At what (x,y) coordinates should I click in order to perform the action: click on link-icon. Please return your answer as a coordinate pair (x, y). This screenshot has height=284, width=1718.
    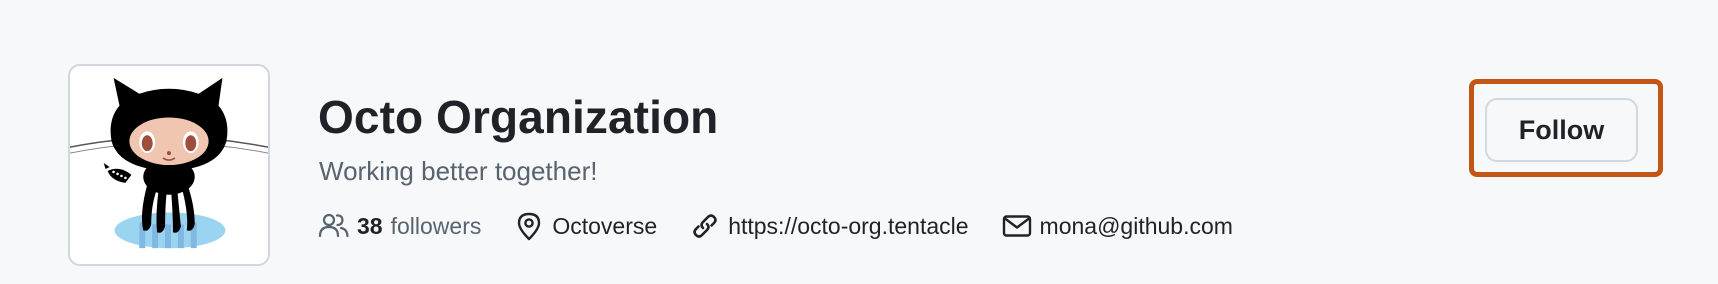
    Looking at the image, I should click on (705, 226).